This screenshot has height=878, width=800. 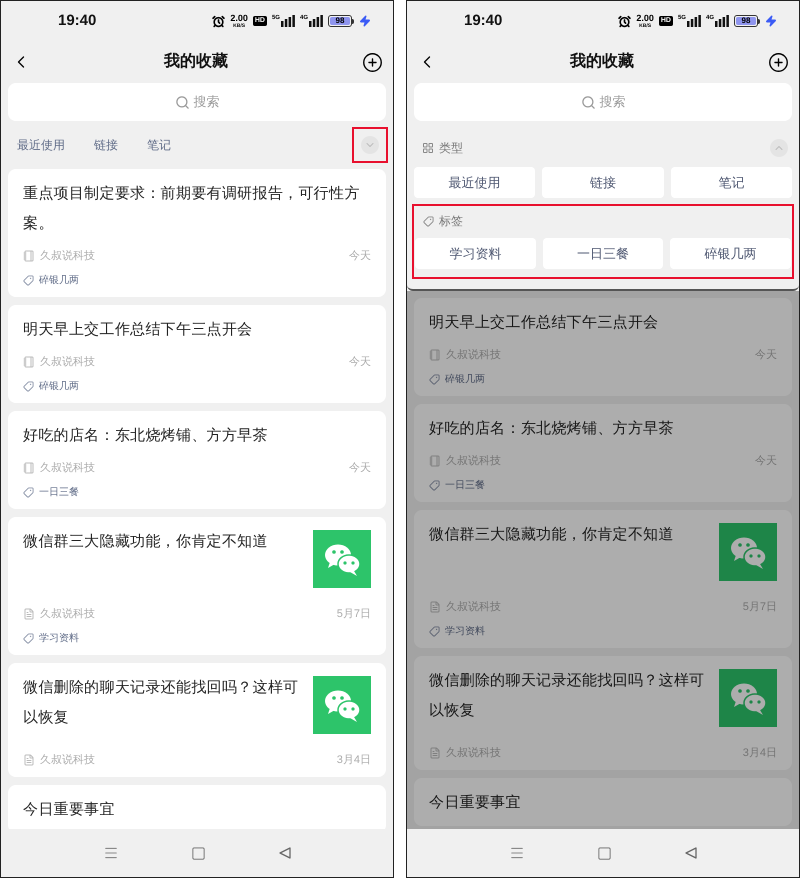 I want to click on filter-chip: 一日三餐, so click(x=603, y=253).